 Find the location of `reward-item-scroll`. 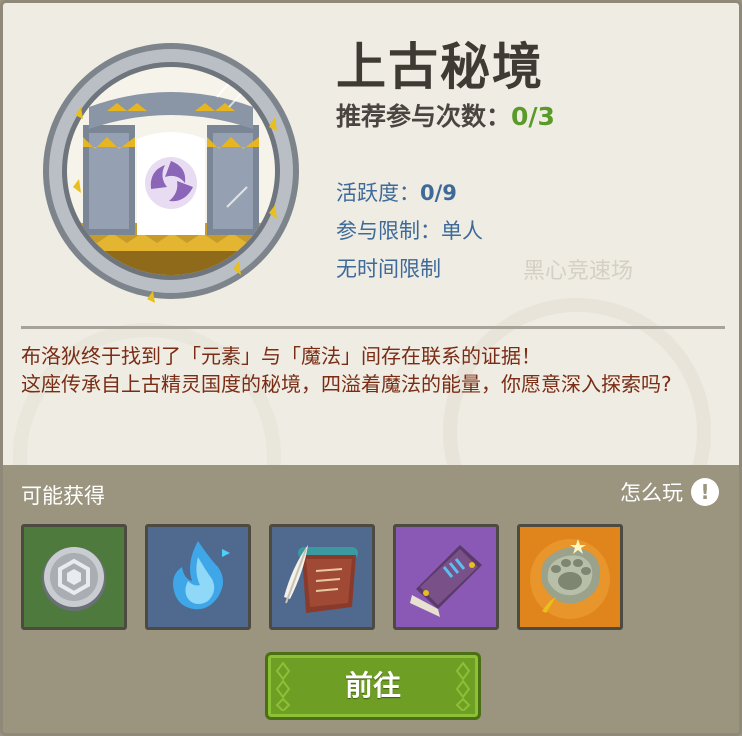

reward-item-scroll is located at coordinates (322, 577).